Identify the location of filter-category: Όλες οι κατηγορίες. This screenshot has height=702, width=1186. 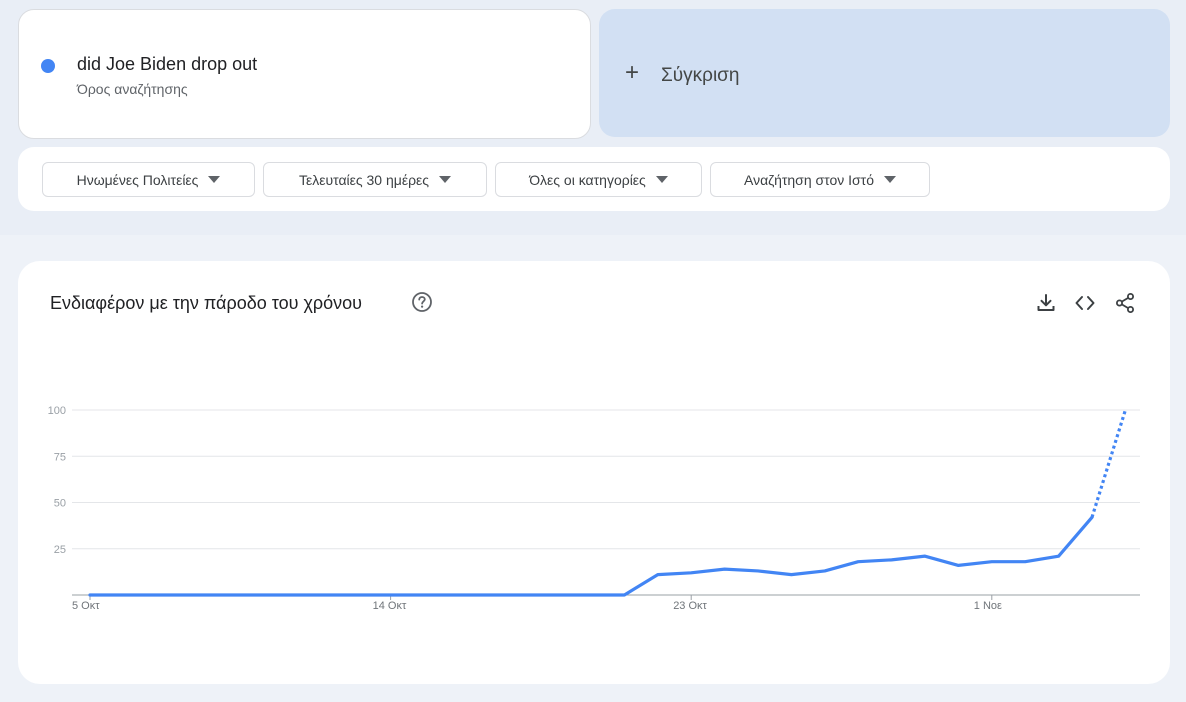
(598, 179).